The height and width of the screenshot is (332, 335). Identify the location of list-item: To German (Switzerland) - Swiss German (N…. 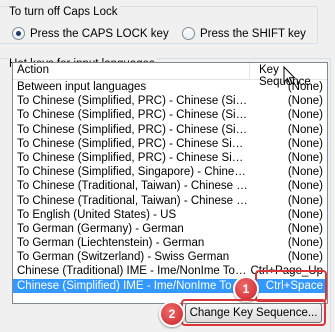
(170, 257).